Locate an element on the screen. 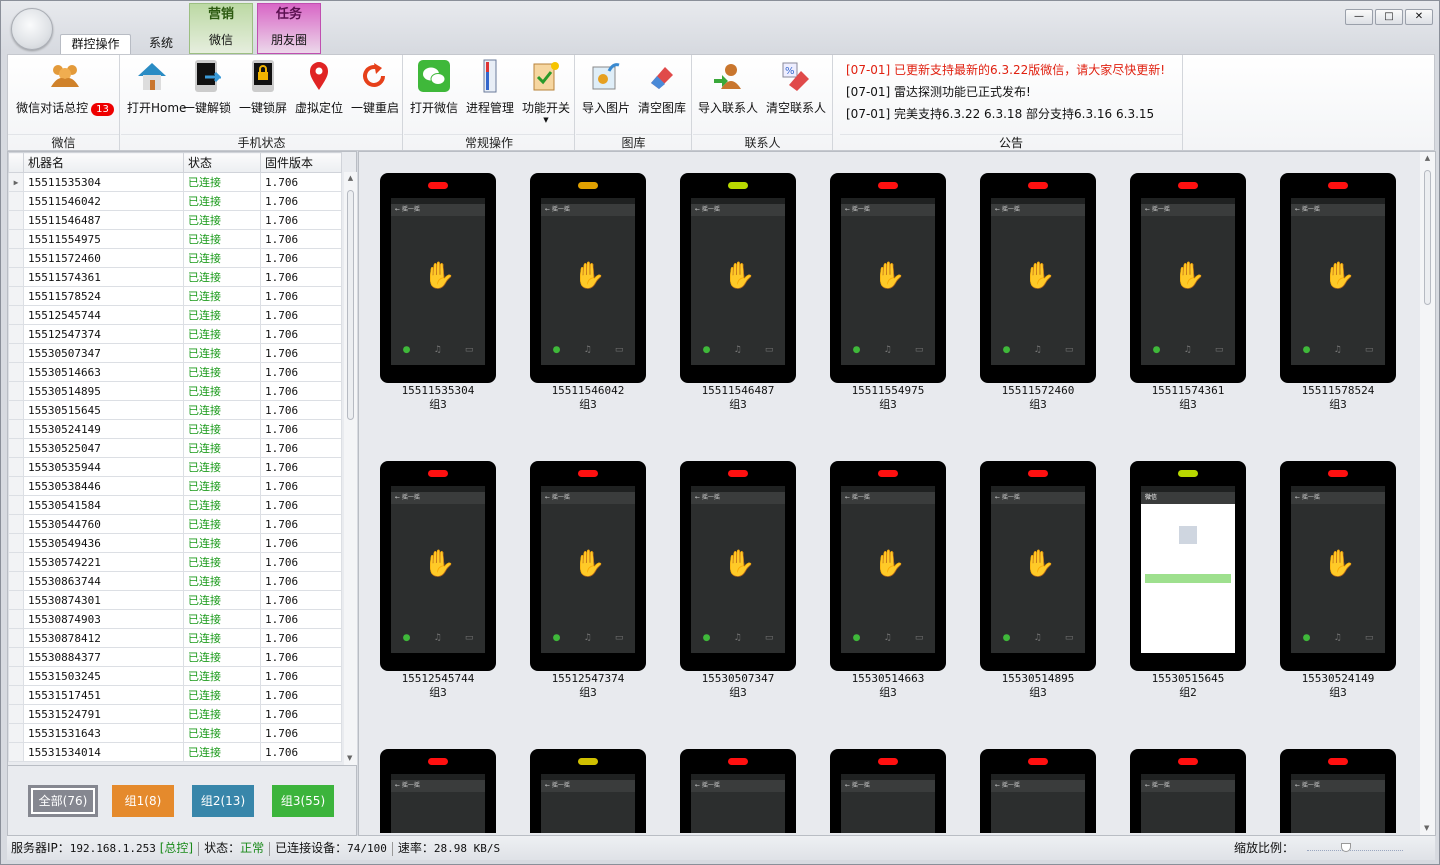  table-row: 15530525047 已连接 1.706 is located at coordinates (175, 448).